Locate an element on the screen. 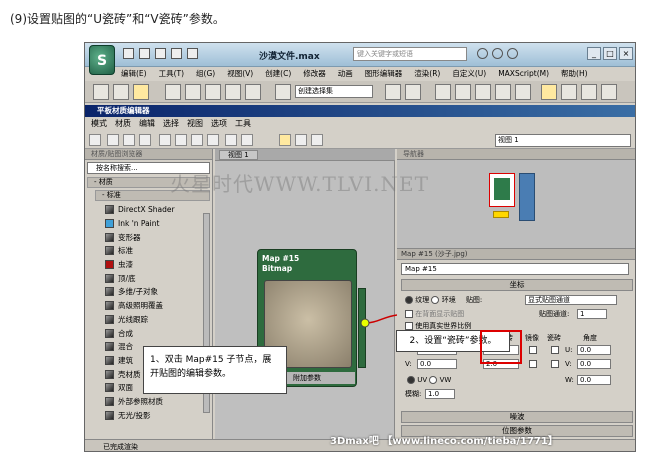  assign-material-icon is located at coordinates (129, 140).